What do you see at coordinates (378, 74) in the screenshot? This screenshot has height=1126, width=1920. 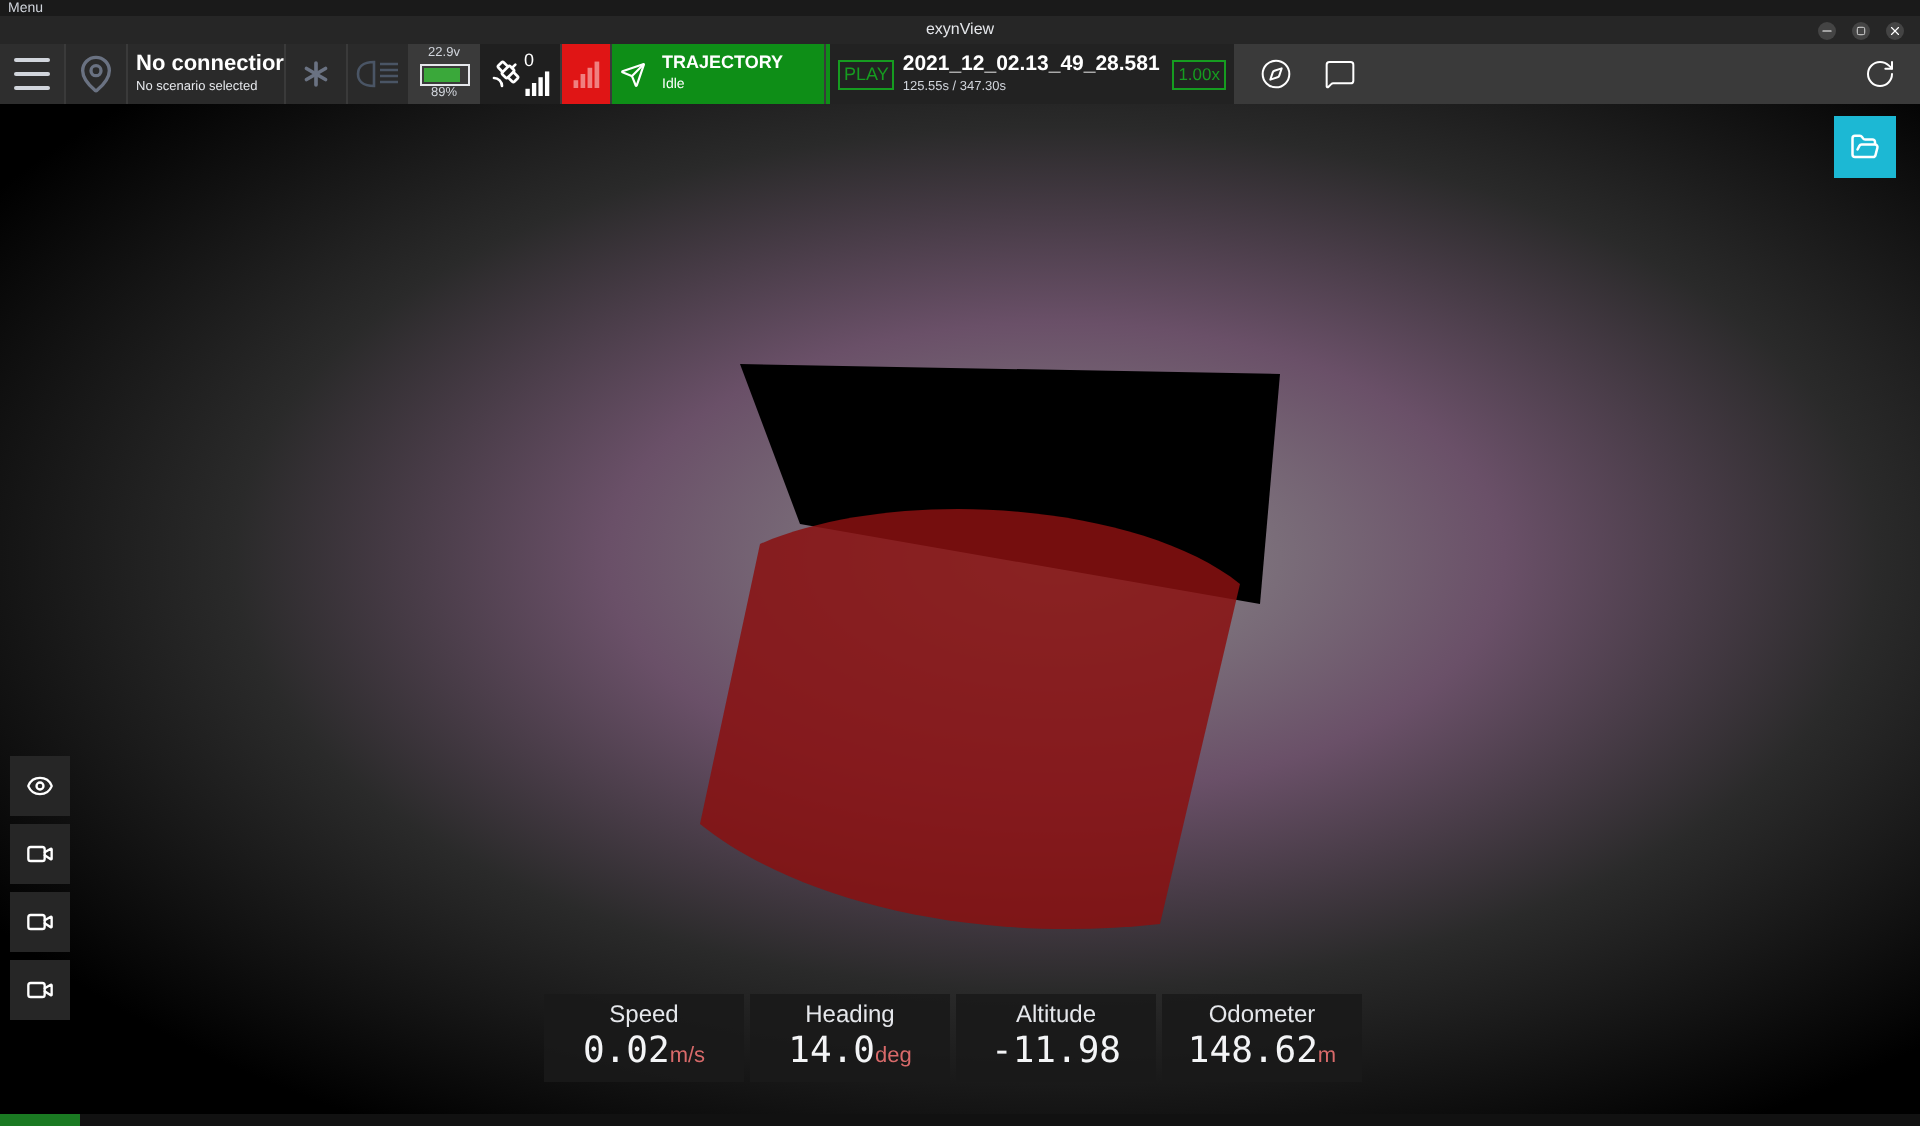 I see `headlight-icon` at bounding box center [378, 74].